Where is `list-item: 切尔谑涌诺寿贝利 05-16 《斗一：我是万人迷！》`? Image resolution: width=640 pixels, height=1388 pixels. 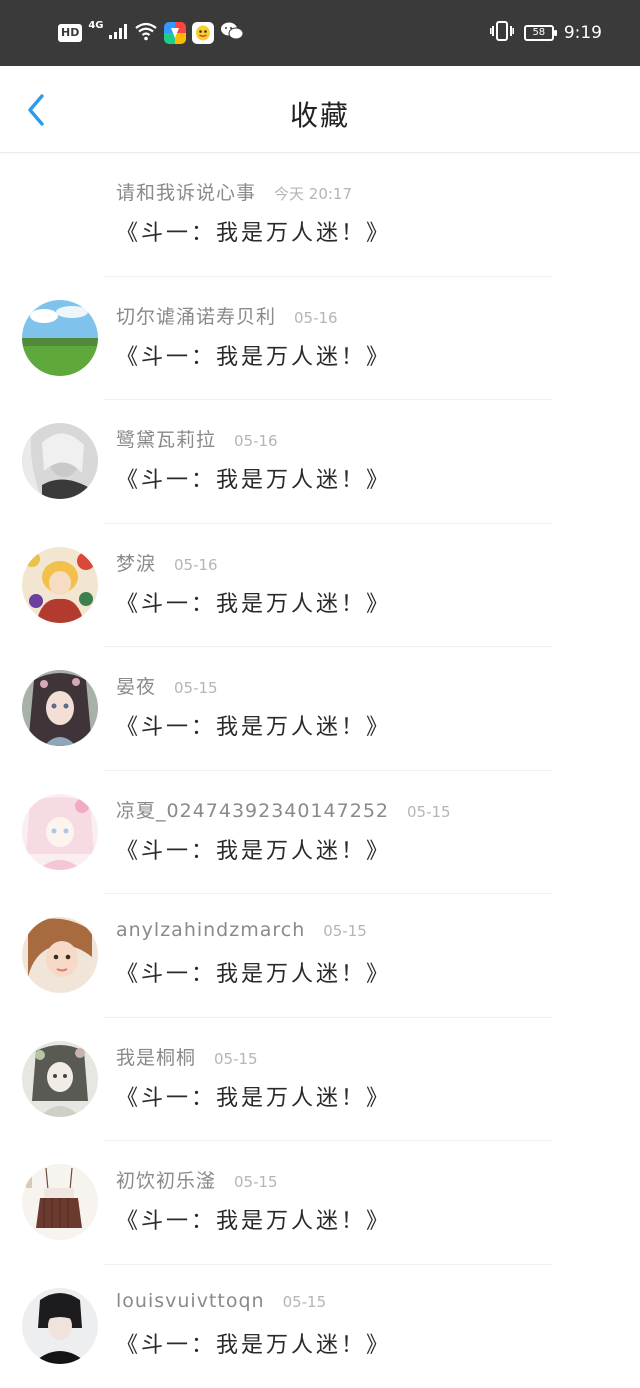 list-item: 切尔谑涌诺寿贝利 05-16 《斗一：我是万人迷！》 is located at coordinates (320, 339).